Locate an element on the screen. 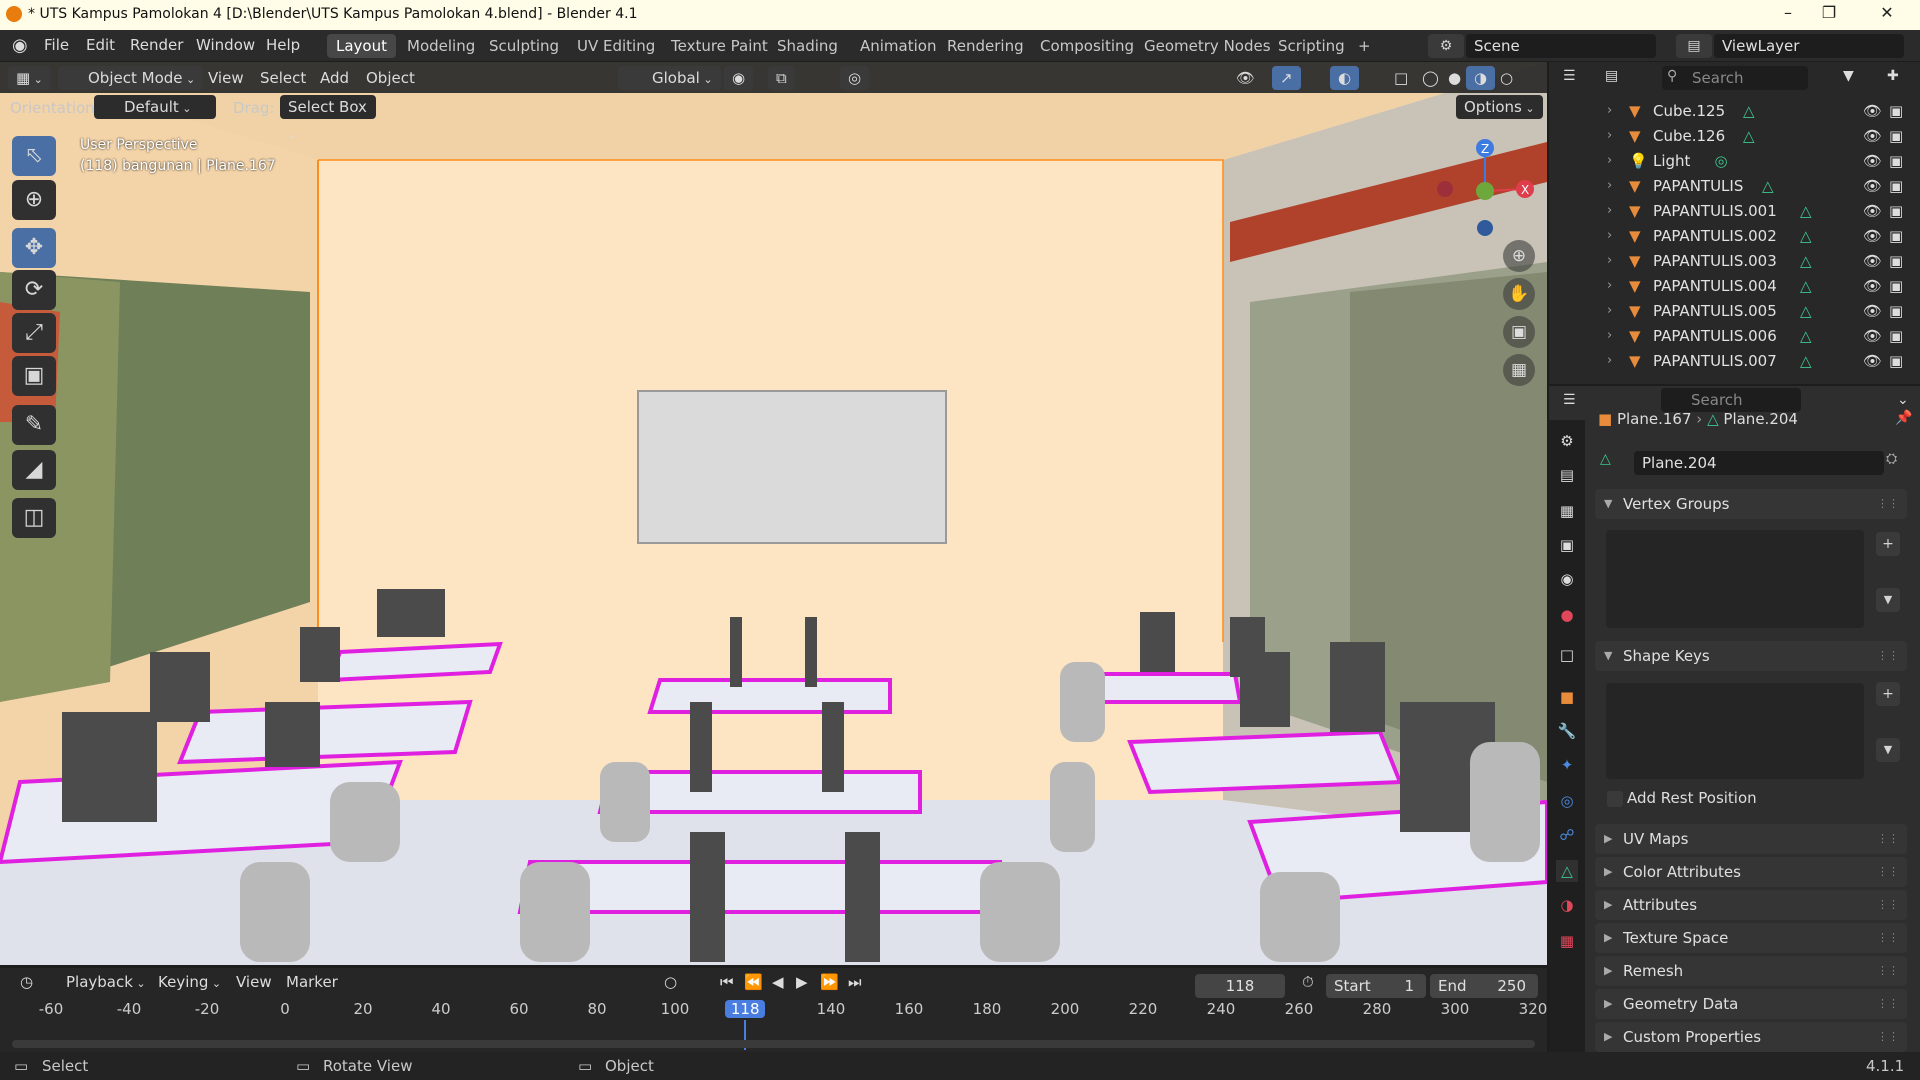 The image size is (1920, 1080). material-shading-icon: ◑ is located at coordinates (1481, 78).